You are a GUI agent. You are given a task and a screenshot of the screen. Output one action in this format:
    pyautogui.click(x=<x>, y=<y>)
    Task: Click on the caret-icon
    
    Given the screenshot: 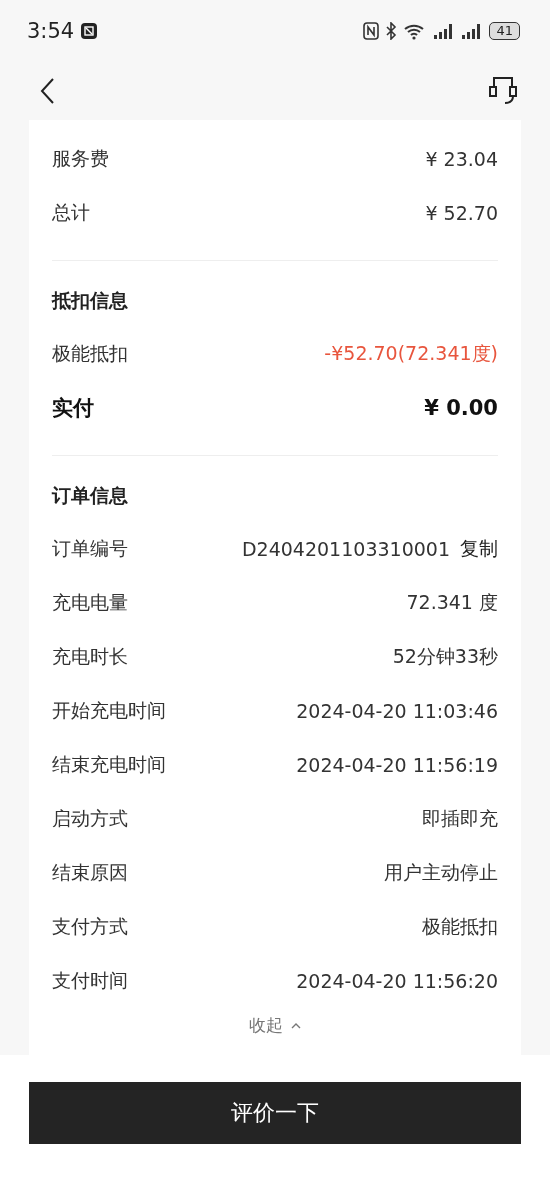 What is the action you would take?
    pyautogui.click(x=296, y=1025)
    